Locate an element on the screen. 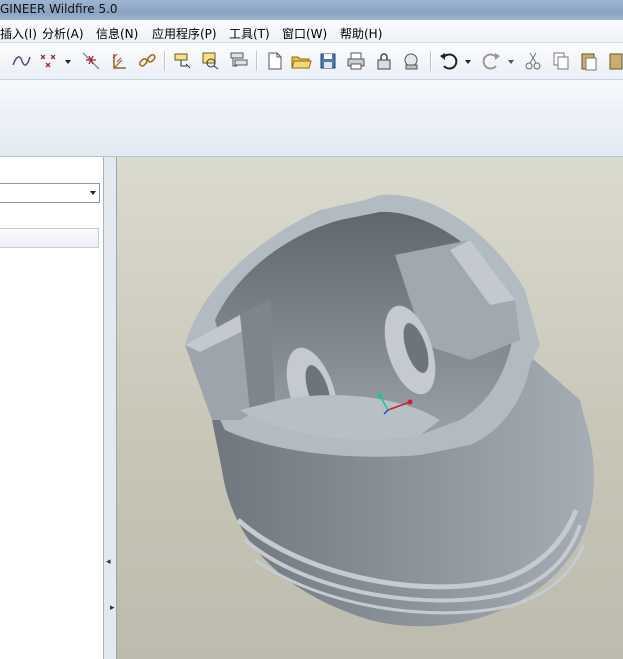  open-folder-icon is located at coordinates (301, 61).